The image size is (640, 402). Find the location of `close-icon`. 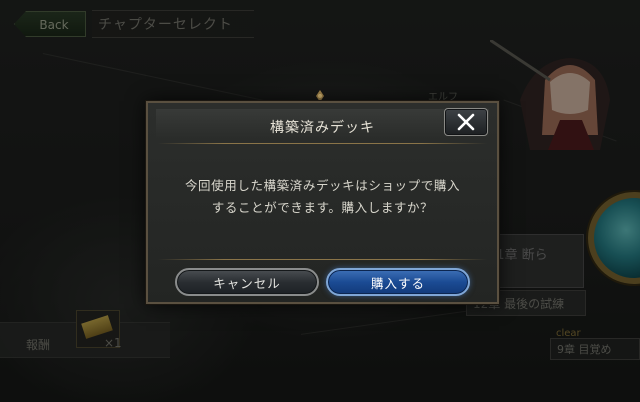

close-icon is located at coordinates (466, 122).